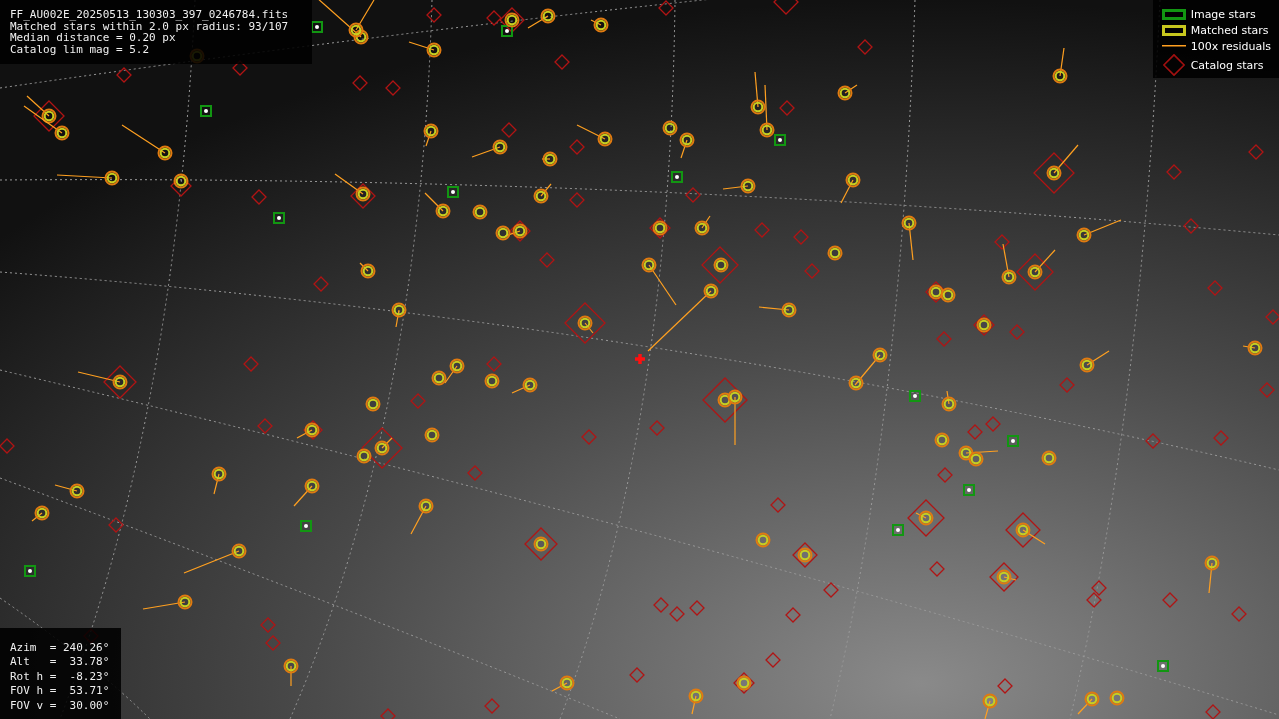  What do you see at coordinates (150, 15) in the screenshot?
I see `info-text: FF_AU002E_20250513_130303_397_0246784.fits` at bounding box center [150, 15].